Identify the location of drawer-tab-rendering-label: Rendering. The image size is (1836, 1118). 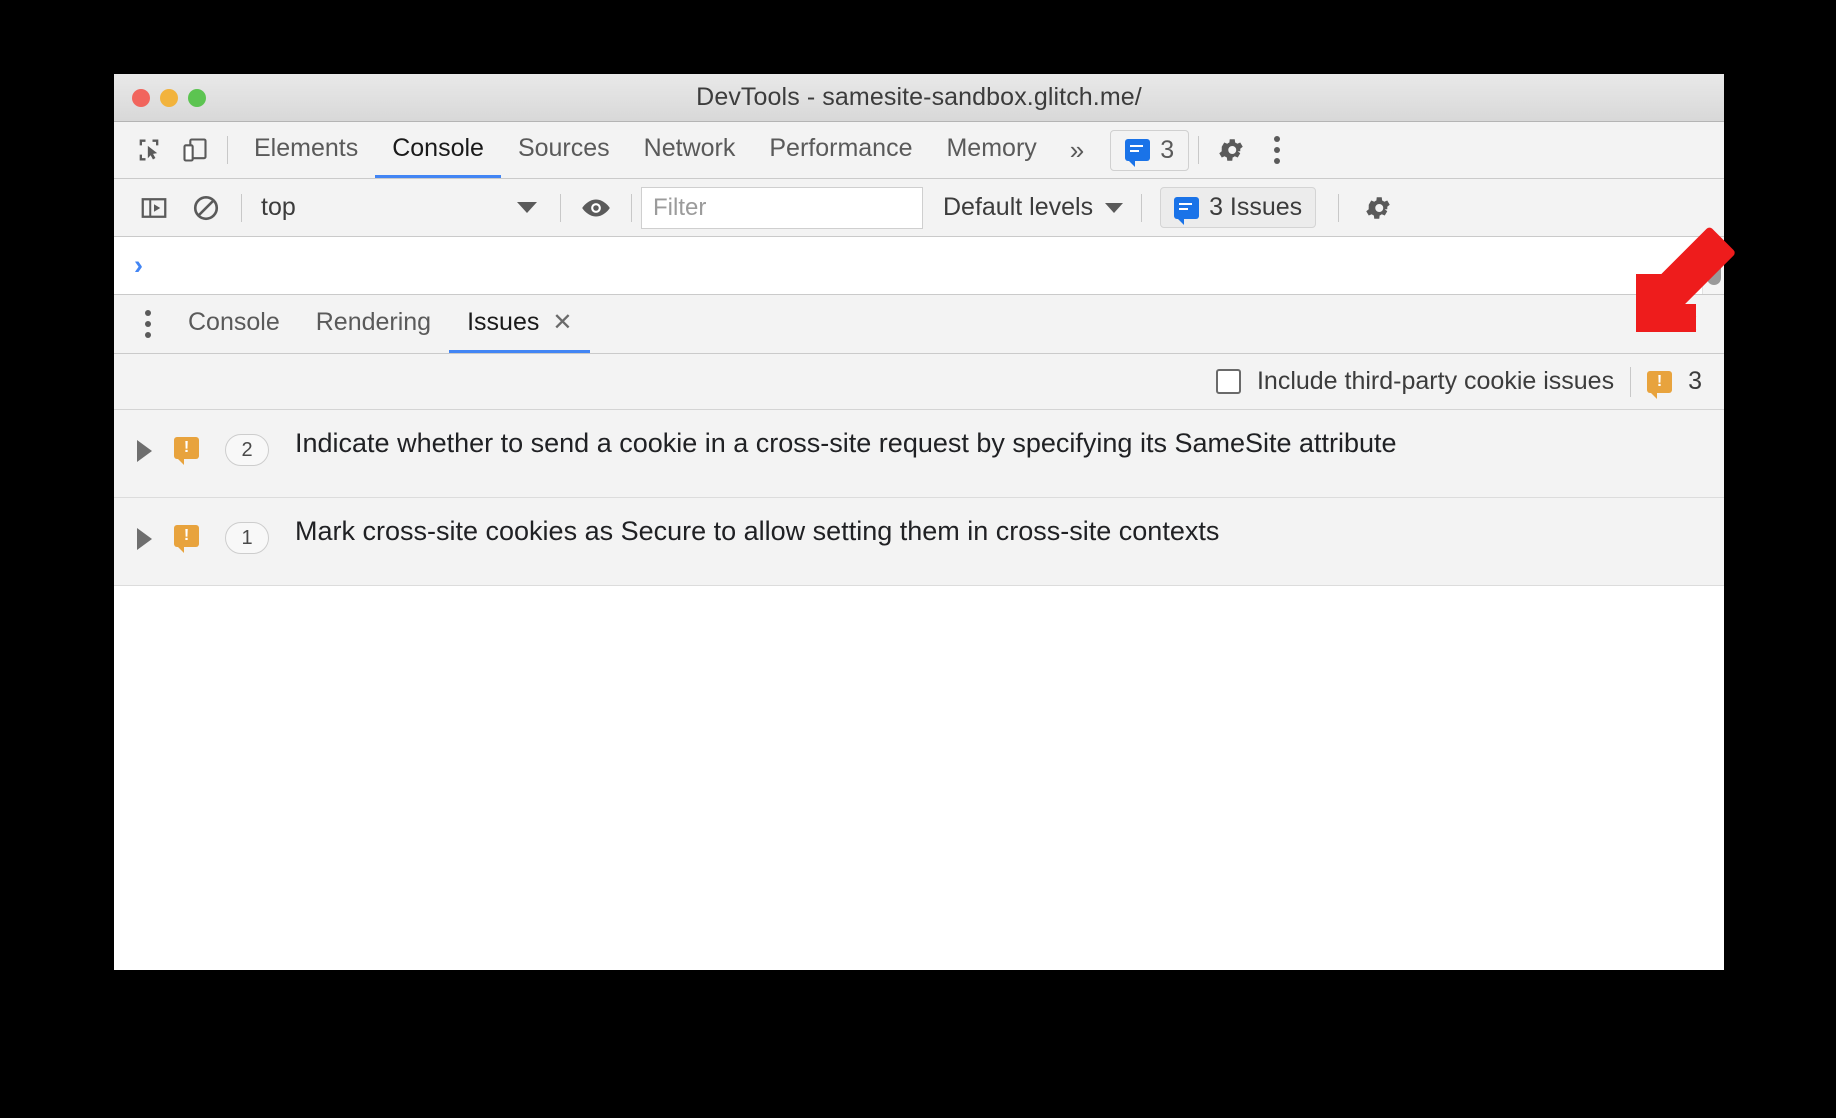
(373, 322).